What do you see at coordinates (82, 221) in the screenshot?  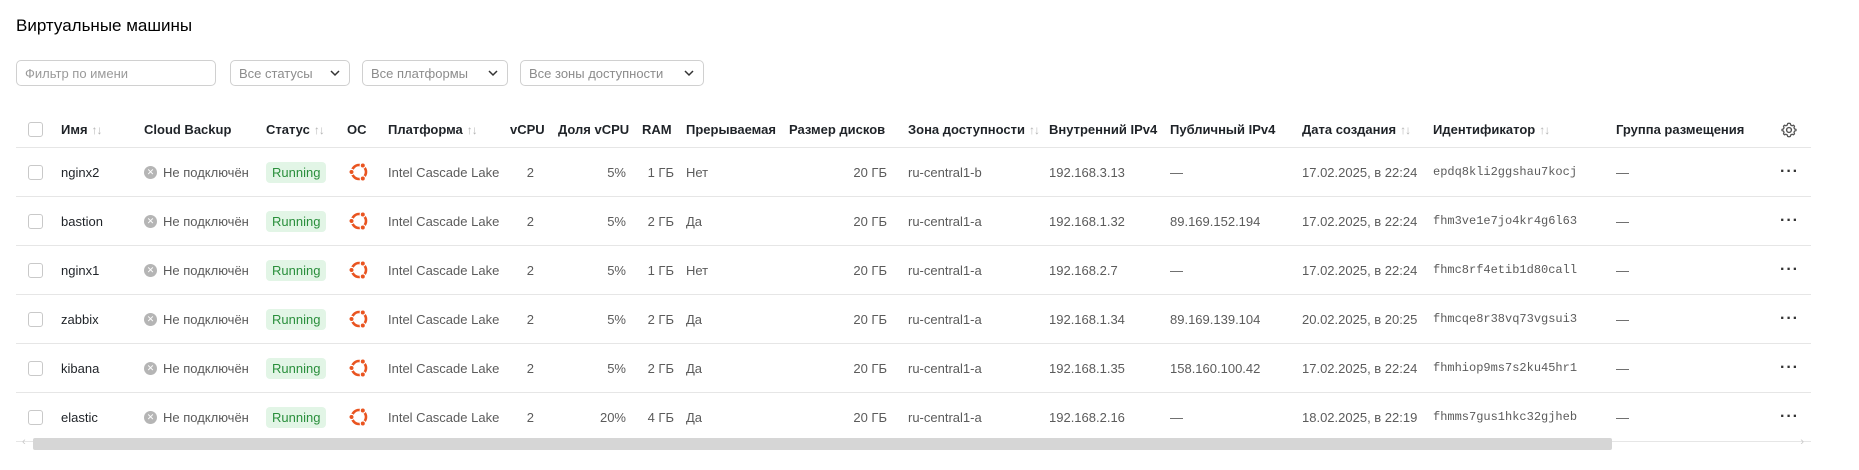 I see `vm-name: bastion` at bounding box center [82, 221].